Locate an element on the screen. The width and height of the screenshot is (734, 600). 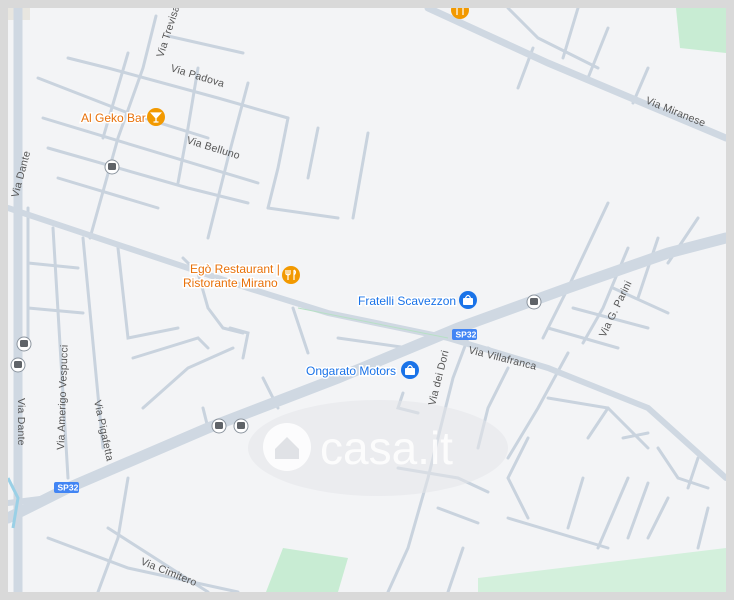
poi-label-al-geko-bar: Al Geko Bar is located at coordinates (113, 118).